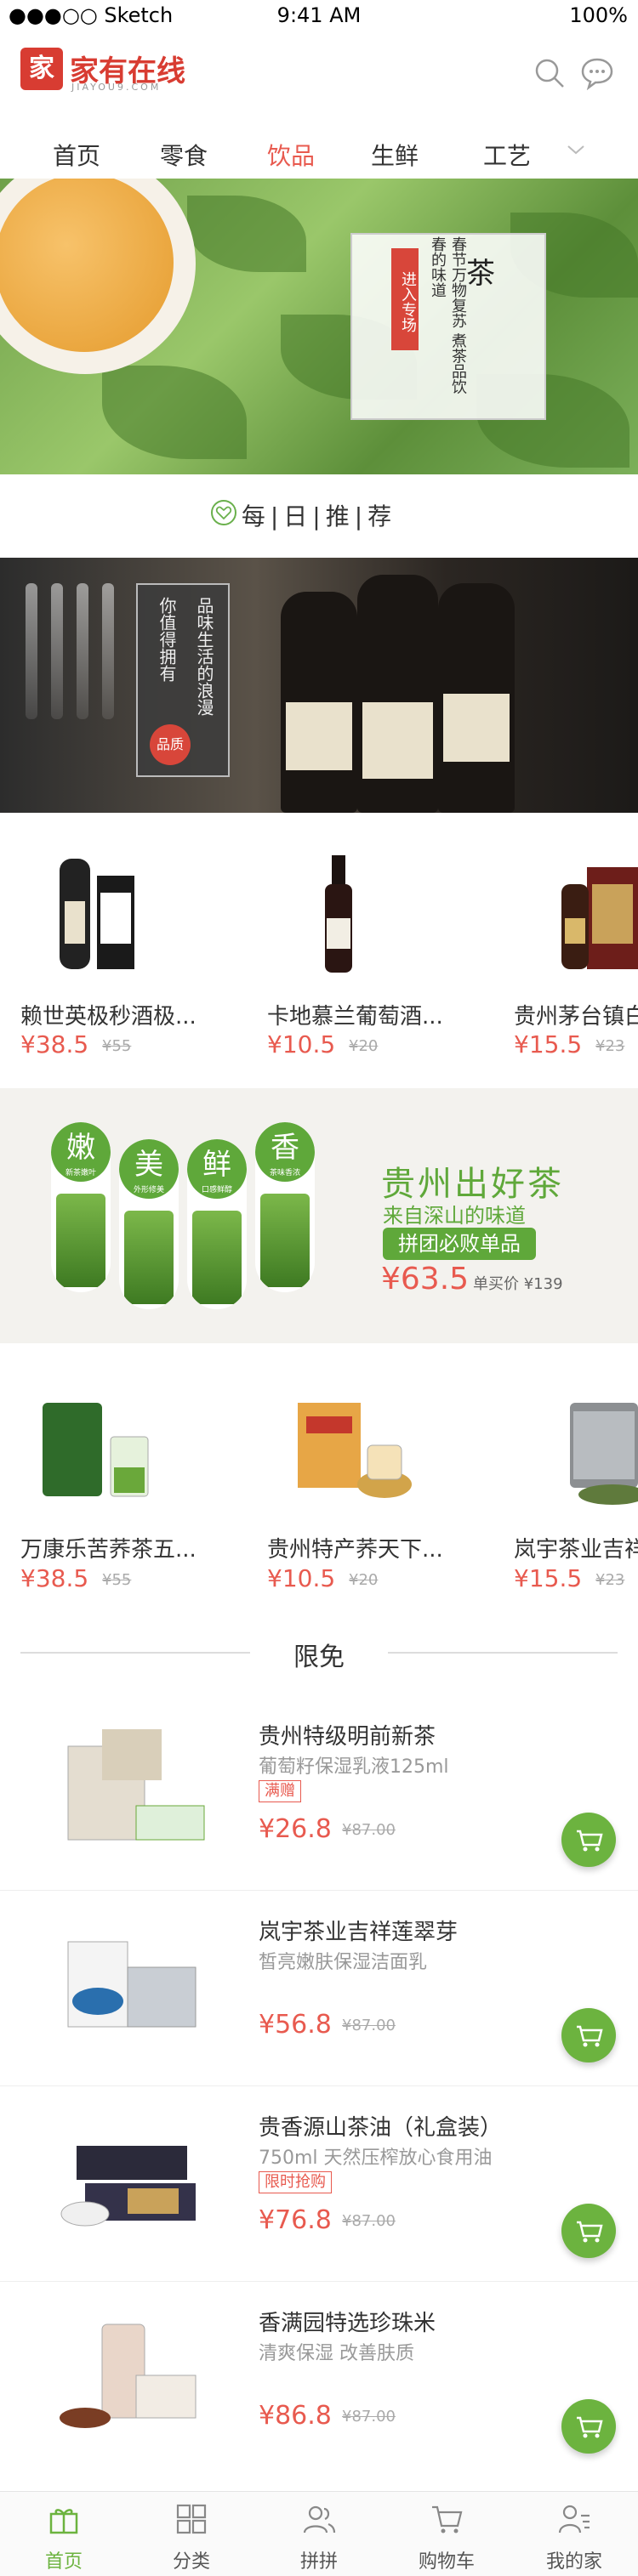  Describe the element at coordinates (576, 1017) in the screenshot. I see `product-name: 贵州茅台镇白` at that location.